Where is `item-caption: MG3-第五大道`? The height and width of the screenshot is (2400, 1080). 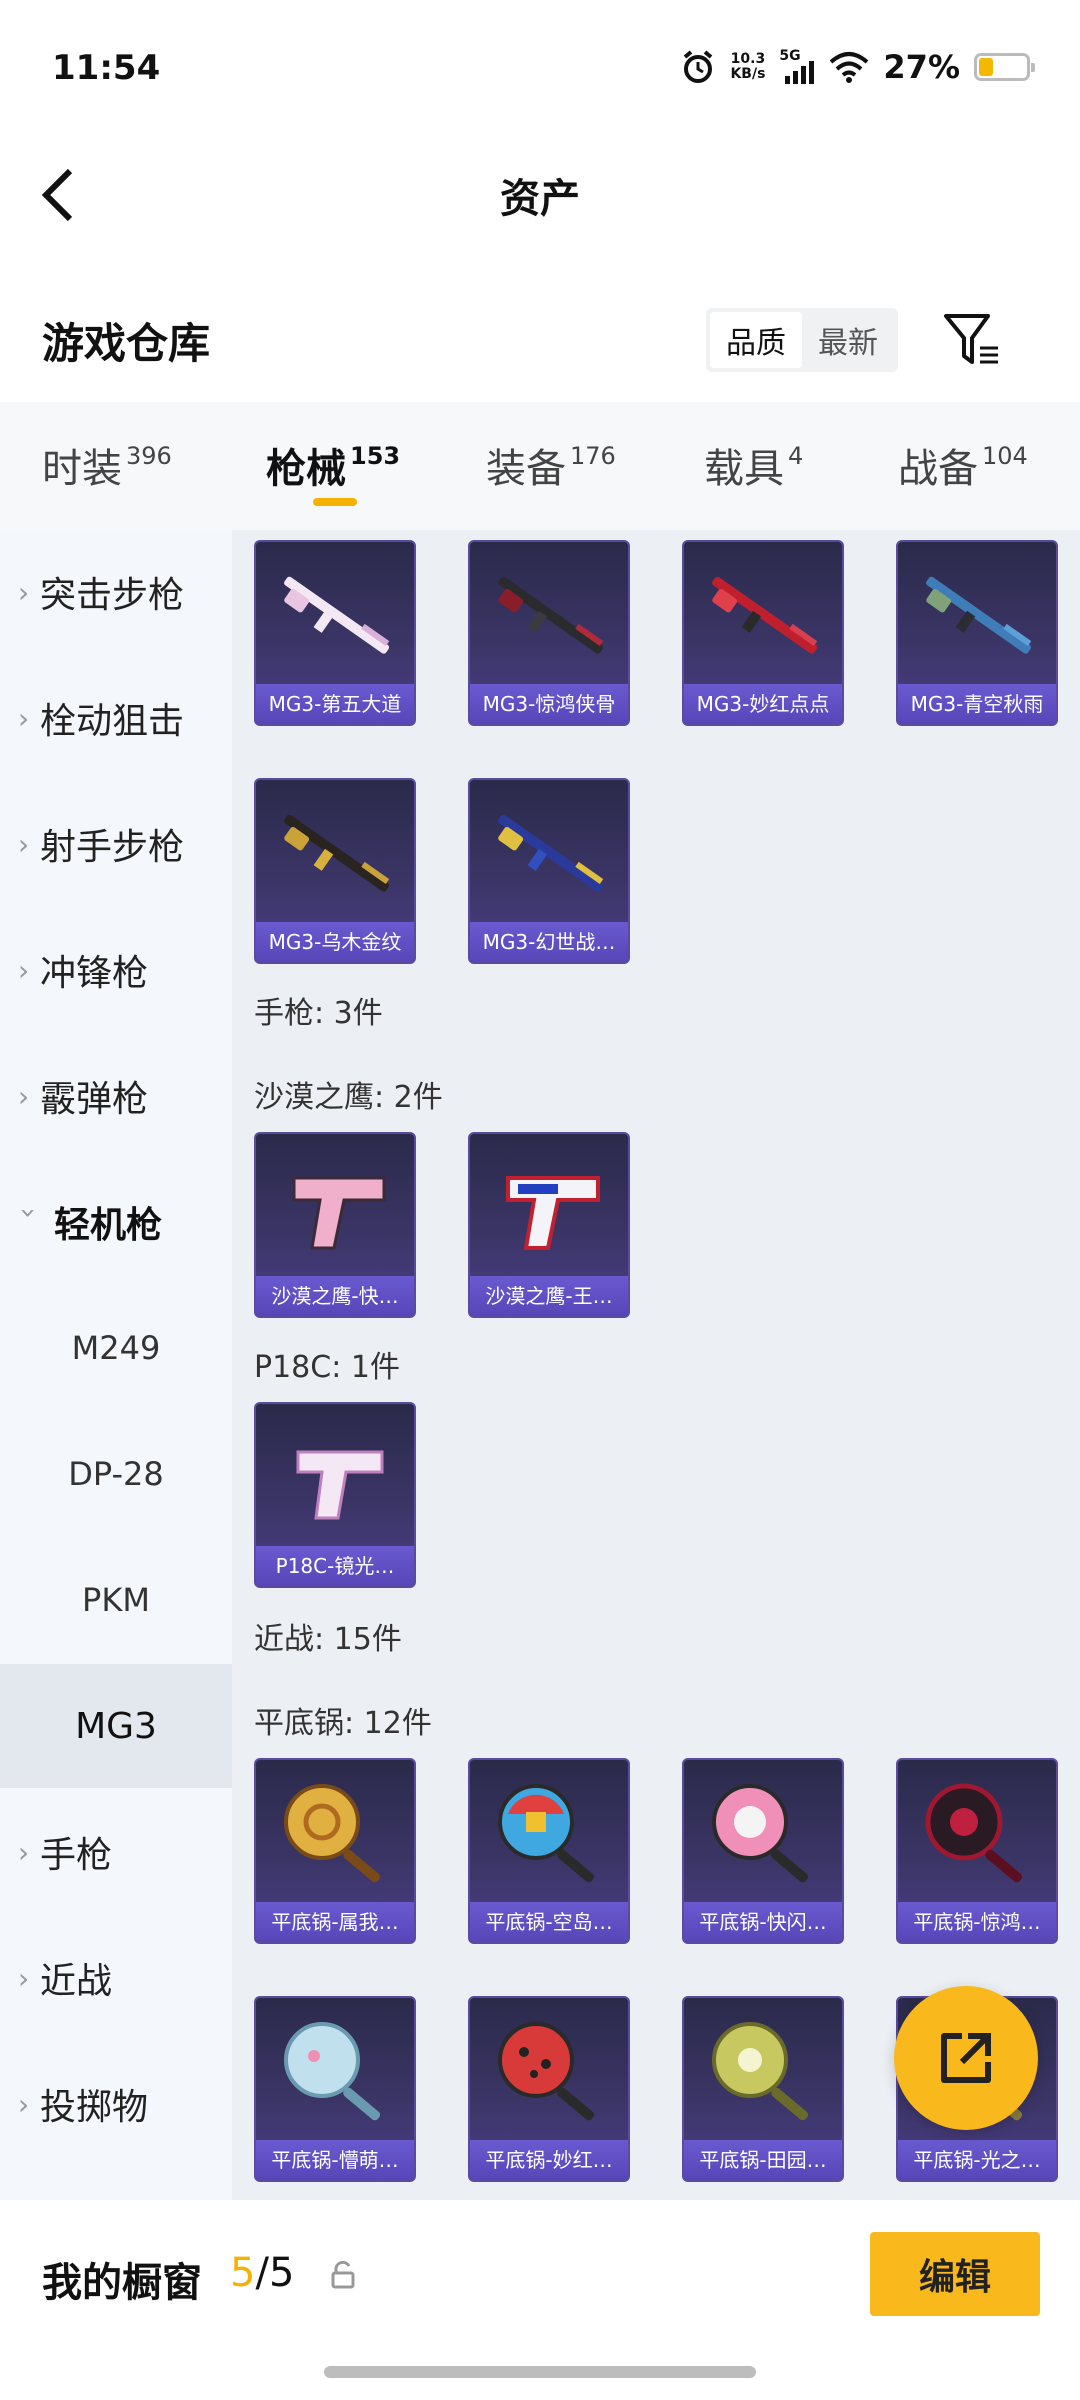 item-caption: MG3-第五大道 is located at coordinates (335, 704).